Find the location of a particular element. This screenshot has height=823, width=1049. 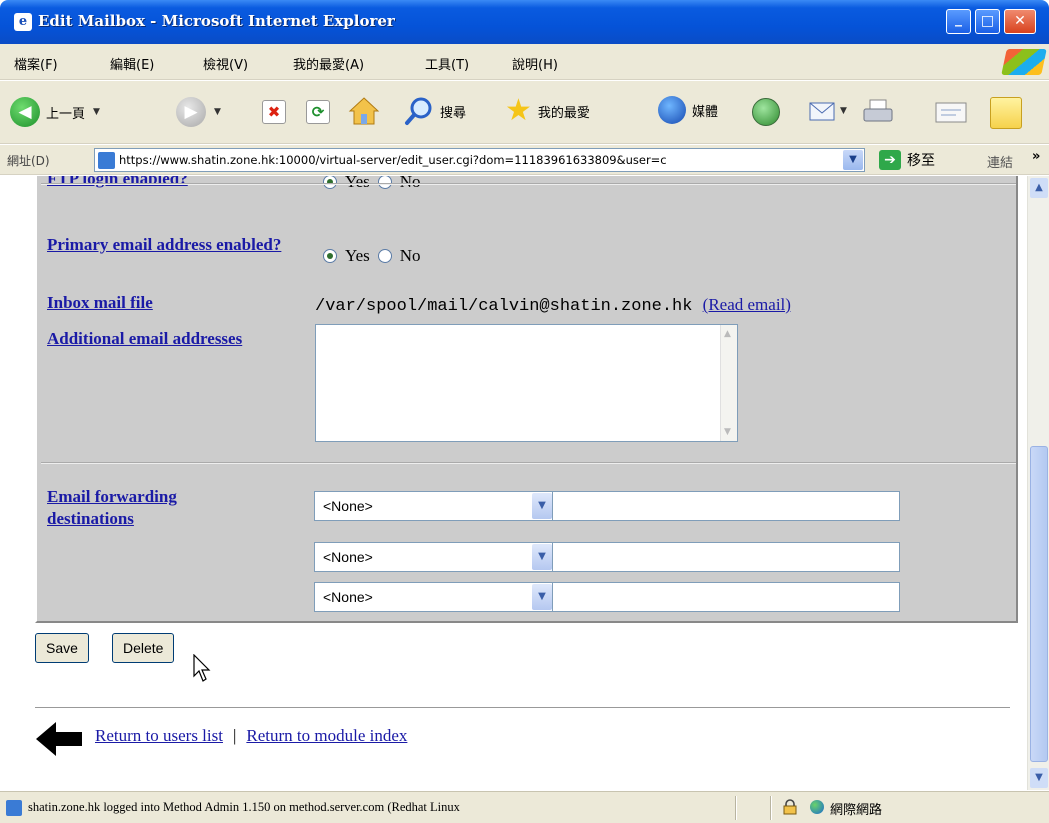

back-dropdown-icon: ▼ is located at coordinates (96, 112).